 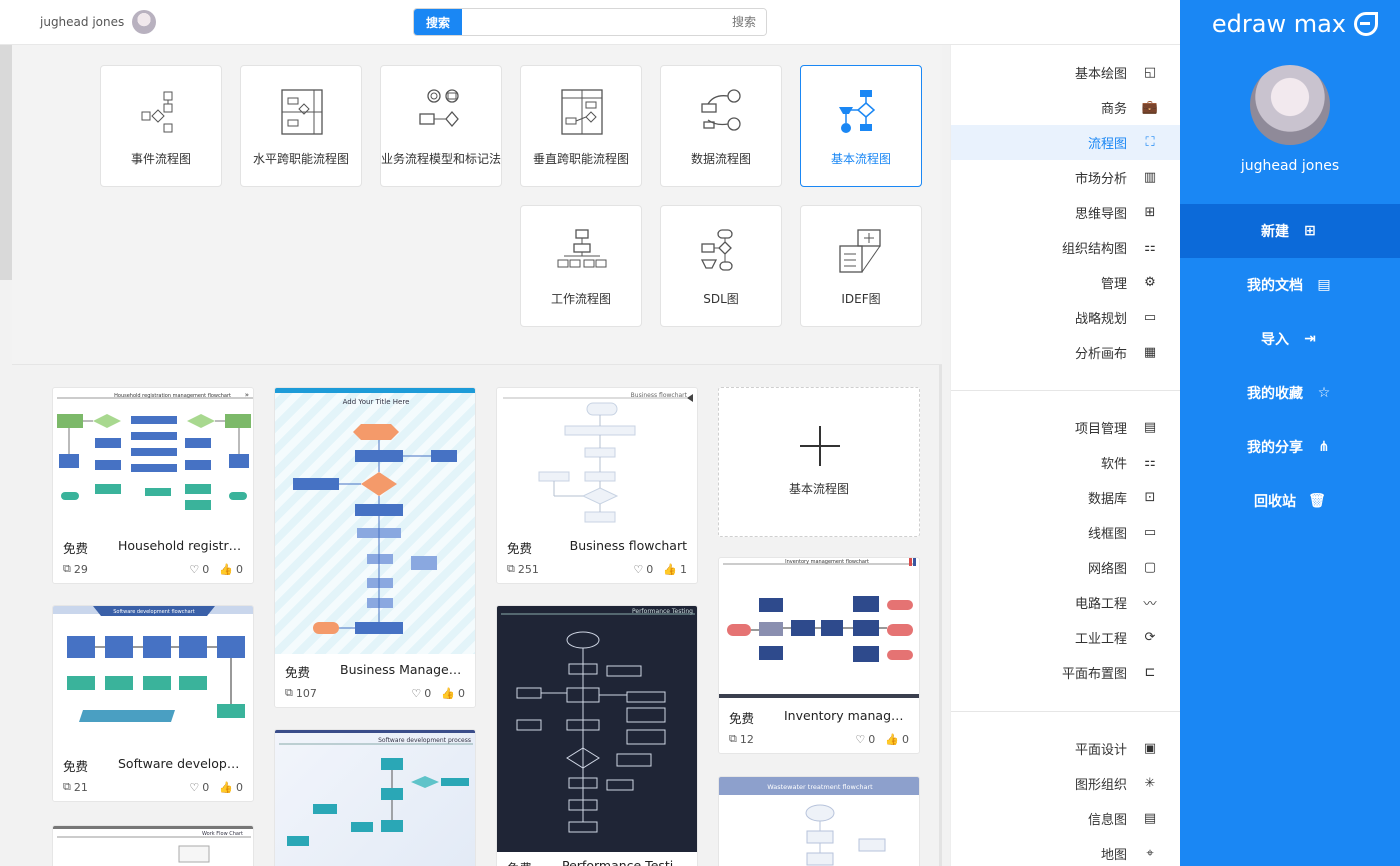 I want to click on briefcase-icon: 💼, so click(x=1150, y=107).